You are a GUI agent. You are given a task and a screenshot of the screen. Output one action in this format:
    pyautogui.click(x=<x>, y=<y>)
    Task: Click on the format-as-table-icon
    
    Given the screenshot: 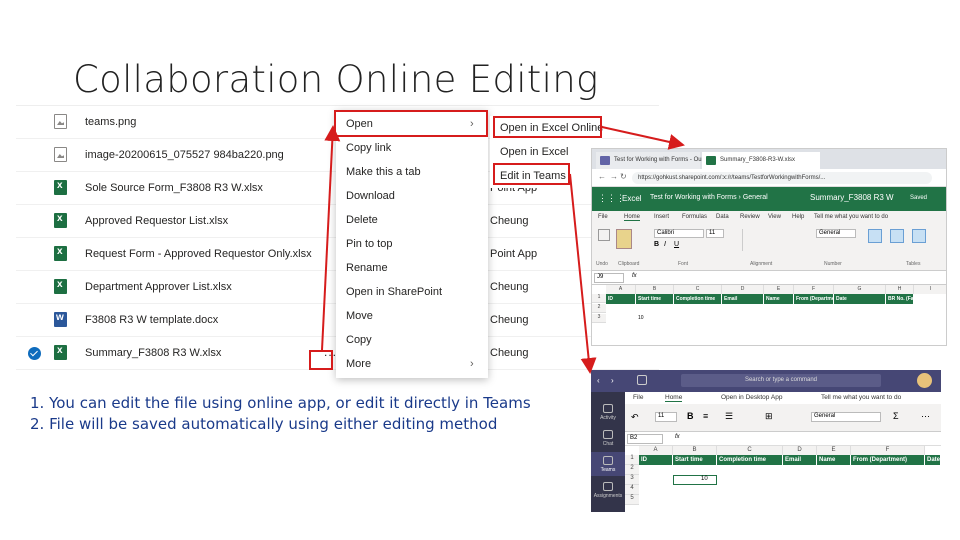 What is the action you would take?
    pyautogui.click(x=897, y=236)
    